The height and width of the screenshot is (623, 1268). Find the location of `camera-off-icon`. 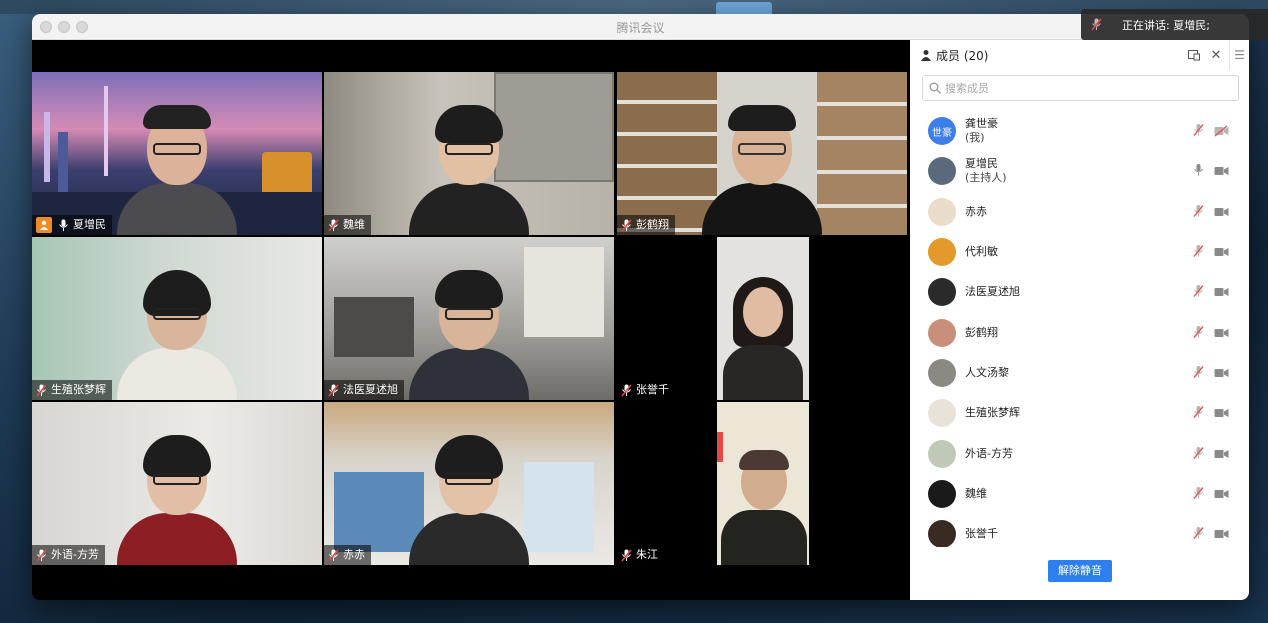

camera-off-icon is located at coordinates (1221, 131).